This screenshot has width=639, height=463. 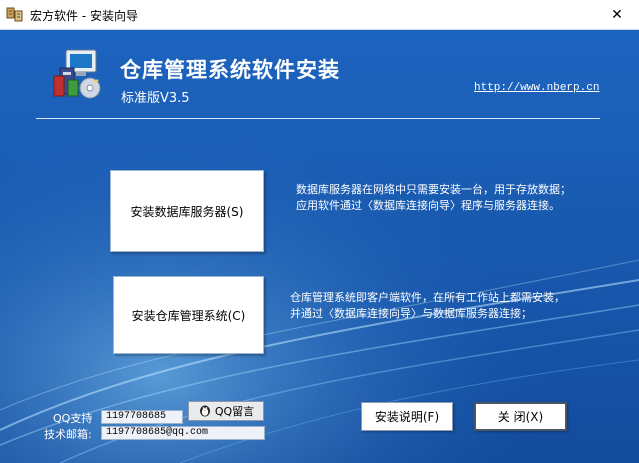 What do you see at coordinates (433, 189) in the screenshot?
I see `database-server-description-line1: 数据库服务器在网络中只需要安装一台，用于存放数据；` at bounding box center [433, 189].